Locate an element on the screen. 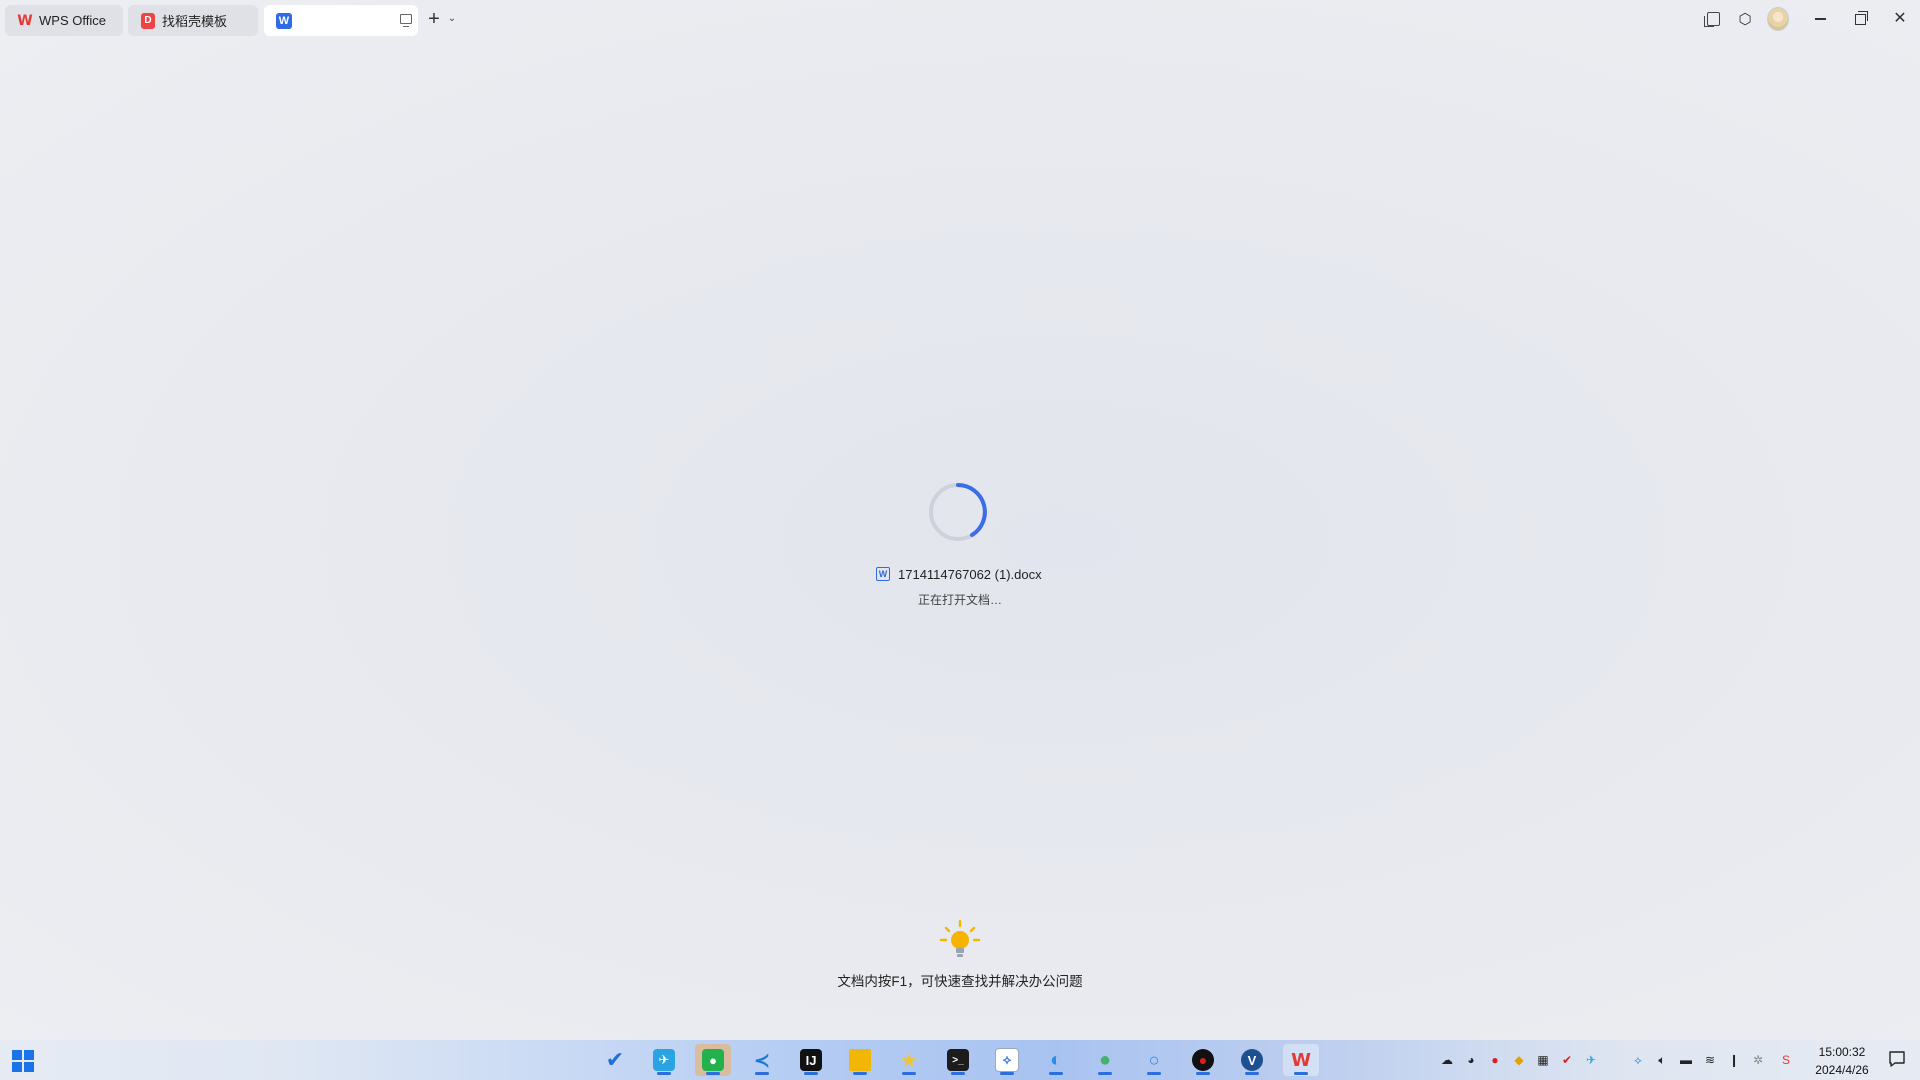  shield-icon: ◆ is located at coordinates (1519, 1060).